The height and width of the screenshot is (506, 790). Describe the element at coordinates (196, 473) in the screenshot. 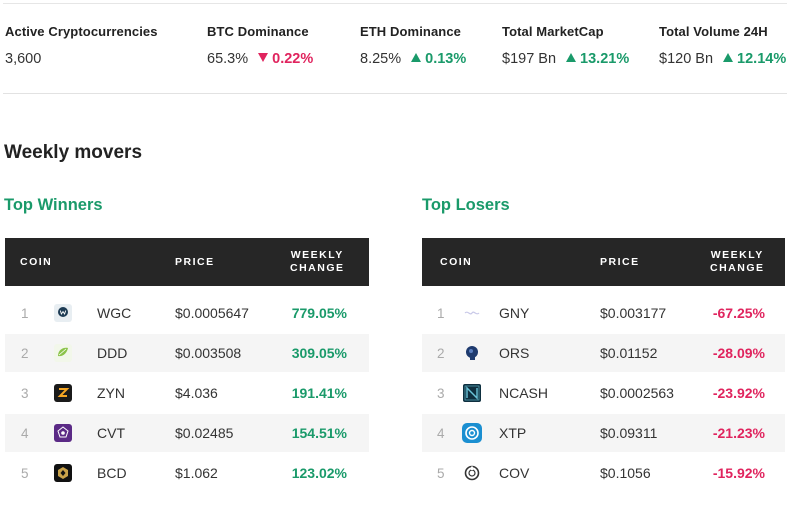

I see `coin-price: $1.062` at that location.